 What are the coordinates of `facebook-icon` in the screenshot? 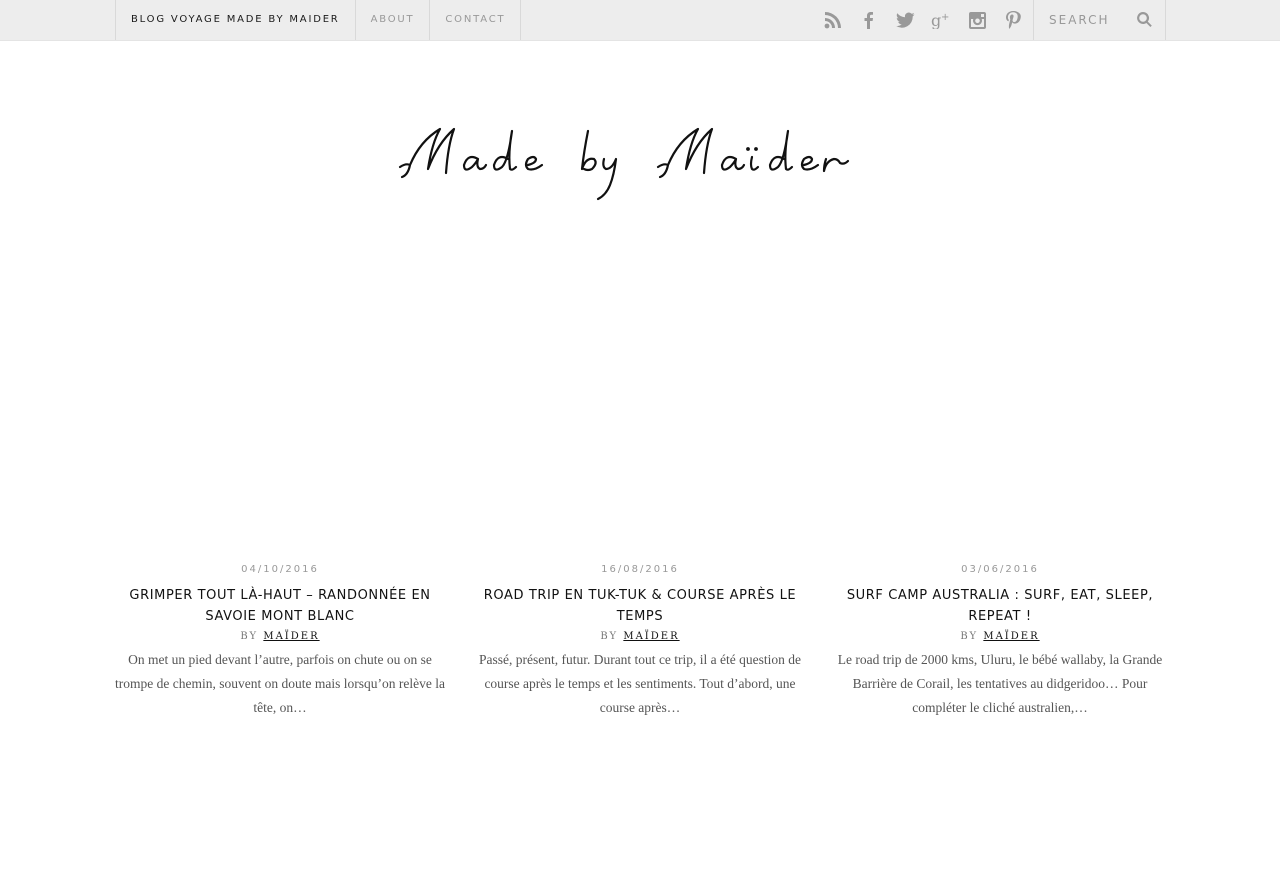 It's located at (869, 20).